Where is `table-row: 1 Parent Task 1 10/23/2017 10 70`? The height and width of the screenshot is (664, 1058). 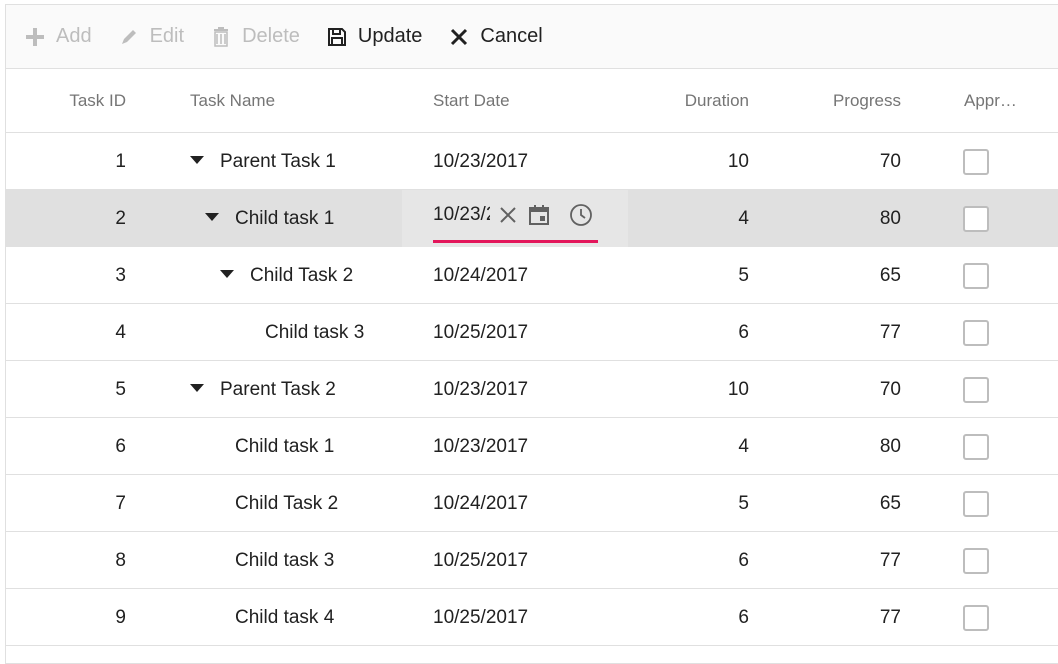
table-row: 1 Parent Task 1 10/23/2017 10 70 is located at coordinates (532, 161).